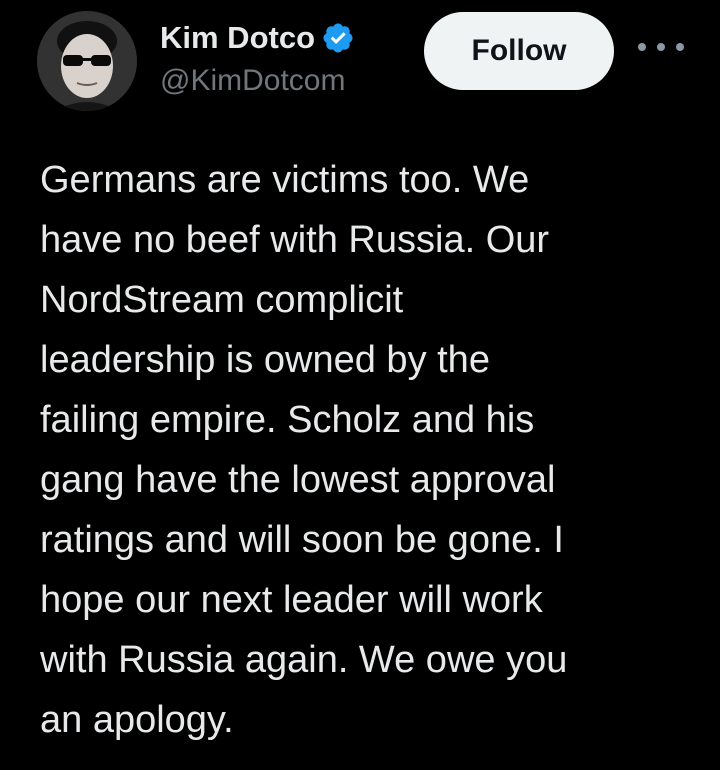  What do you see at coordinates (237, 38) in the screenshot?
I see `author-name: Kim Dotco` at bounding box center [237, 38].